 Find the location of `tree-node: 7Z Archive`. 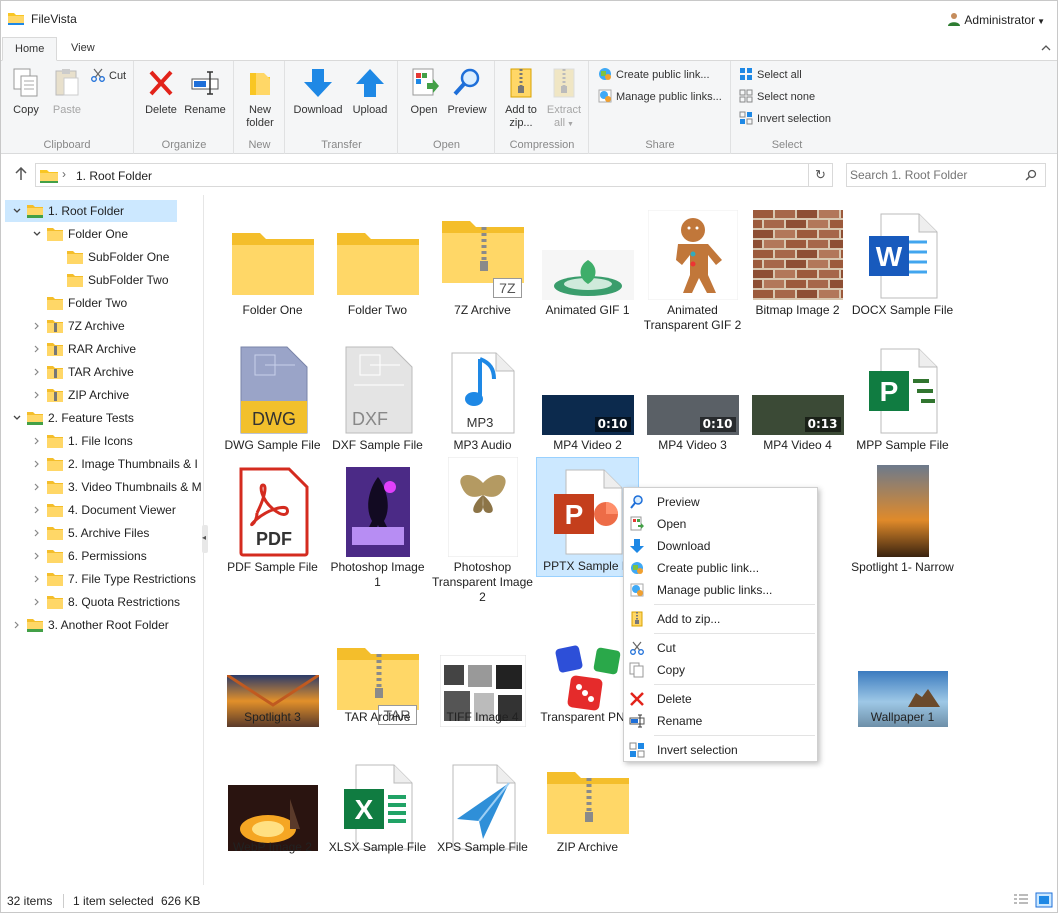

tree-node: 7Z Archive is located at coordinates (103, 326).